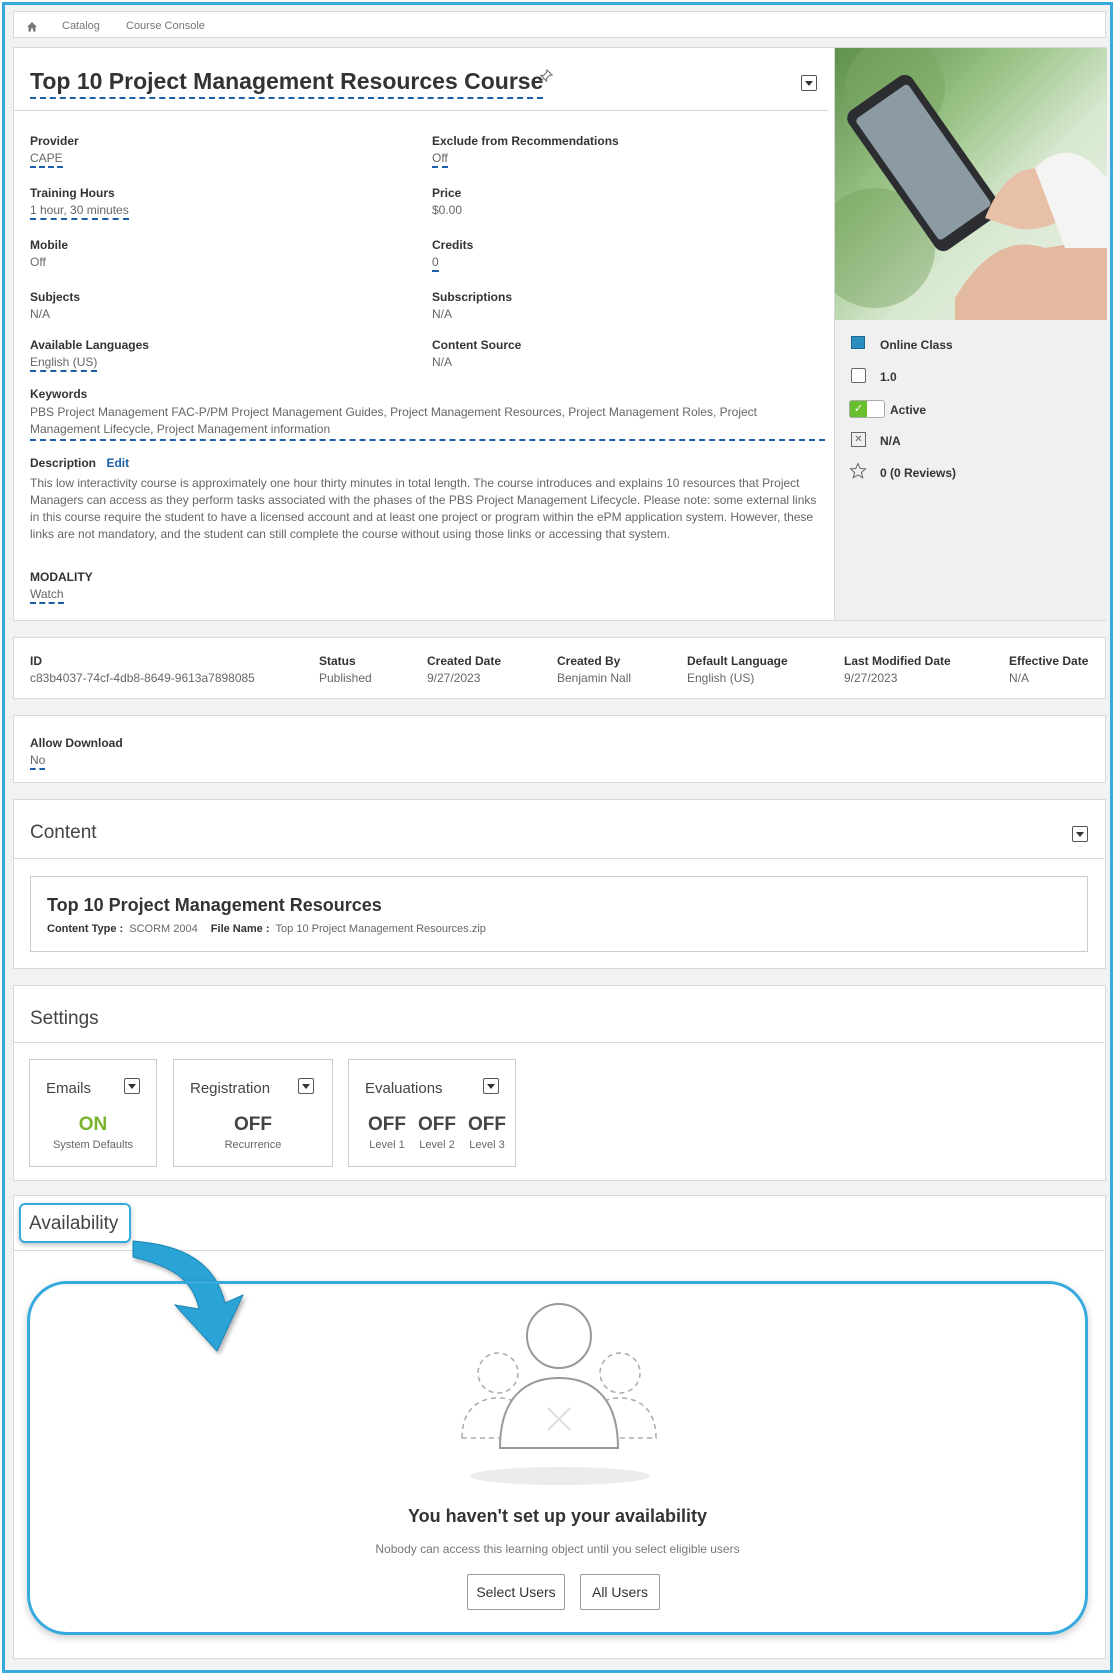  I want to click on course-version: 1.0, so click(888, 377).